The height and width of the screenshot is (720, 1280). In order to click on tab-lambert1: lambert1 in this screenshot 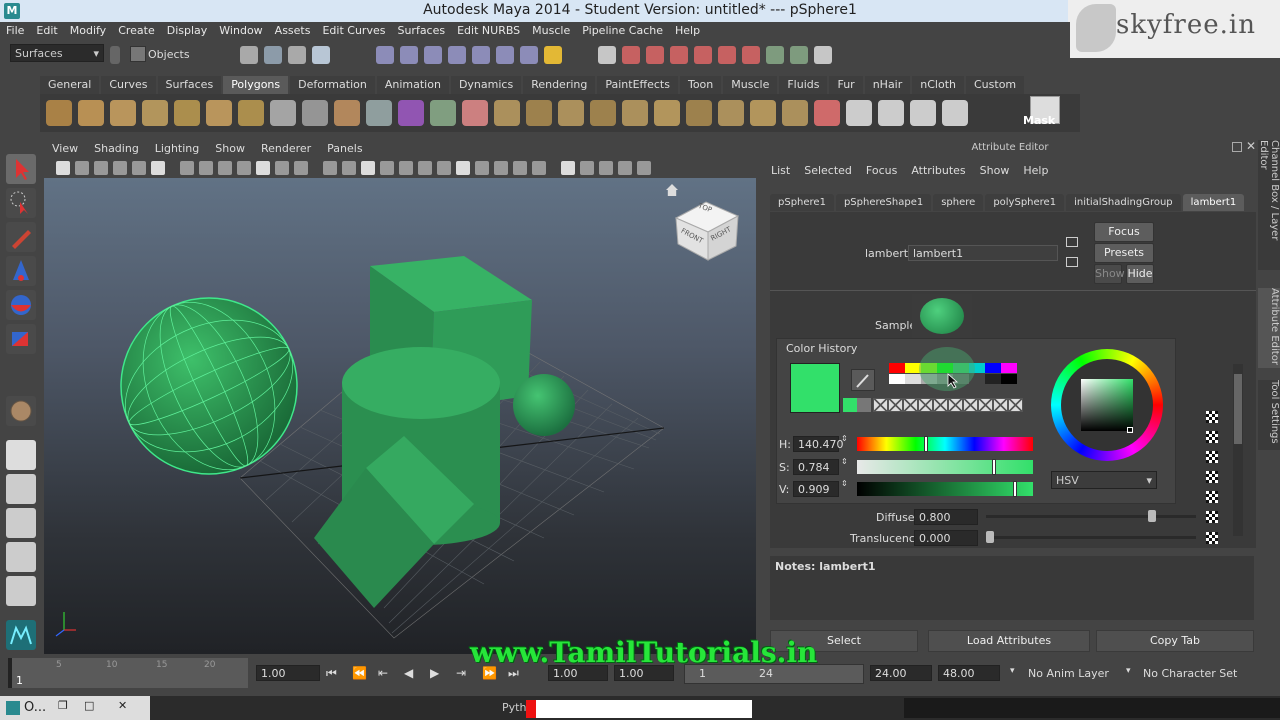, I will do `click(1213, 202)`.